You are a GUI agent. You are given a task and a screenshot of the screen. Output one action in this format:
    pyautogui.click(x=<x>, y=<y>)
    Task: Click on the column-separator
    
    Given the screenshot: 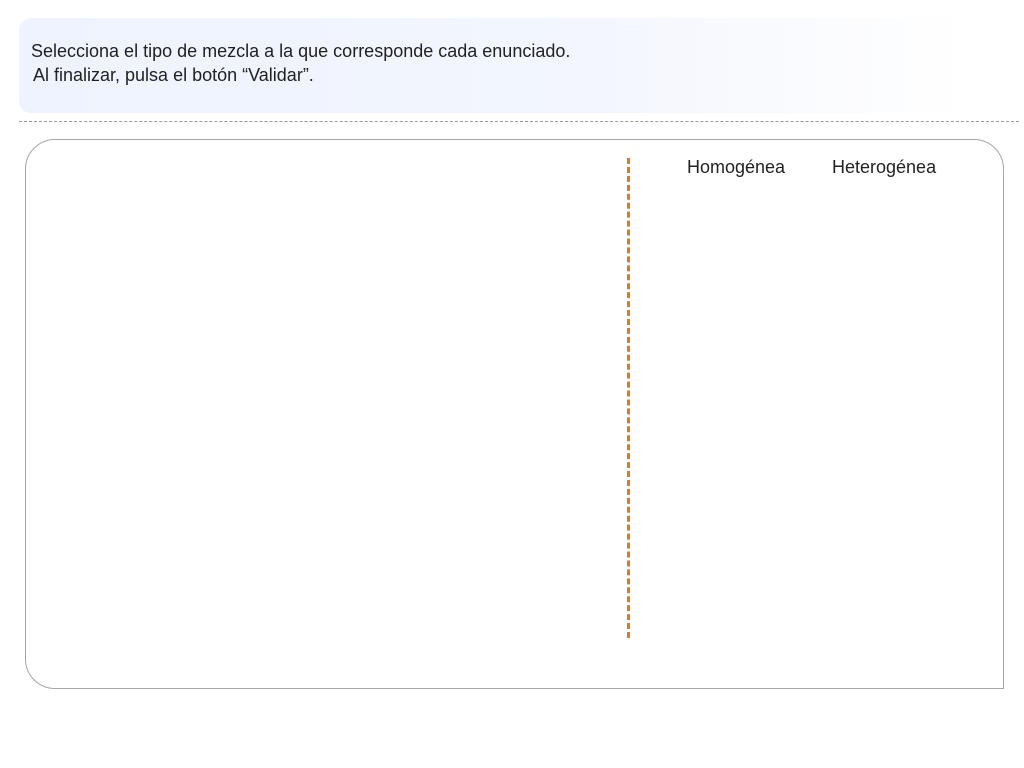 What is the action you would take?
    pyautogui.click(x=628, y=398)
    